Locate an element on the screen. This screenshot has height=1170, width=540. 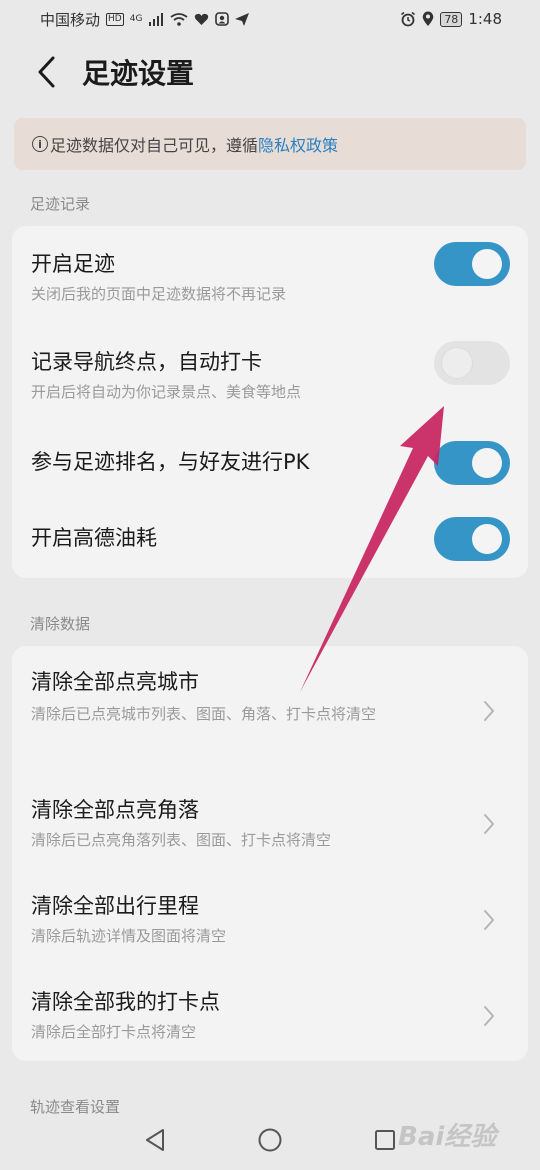
carrier-label: 中国移动 is located at coordinates (70, 19).